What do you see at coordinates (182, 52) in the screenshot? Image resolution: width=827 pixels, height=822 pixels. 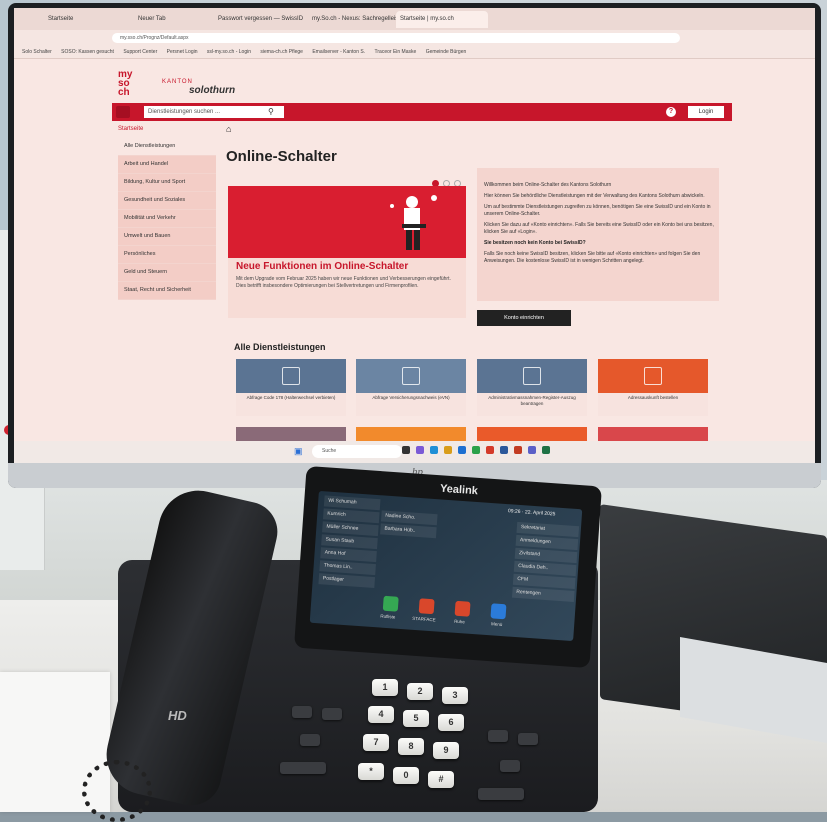 I see `bookmark: Persnet Login` at bounding box center [182, 52].